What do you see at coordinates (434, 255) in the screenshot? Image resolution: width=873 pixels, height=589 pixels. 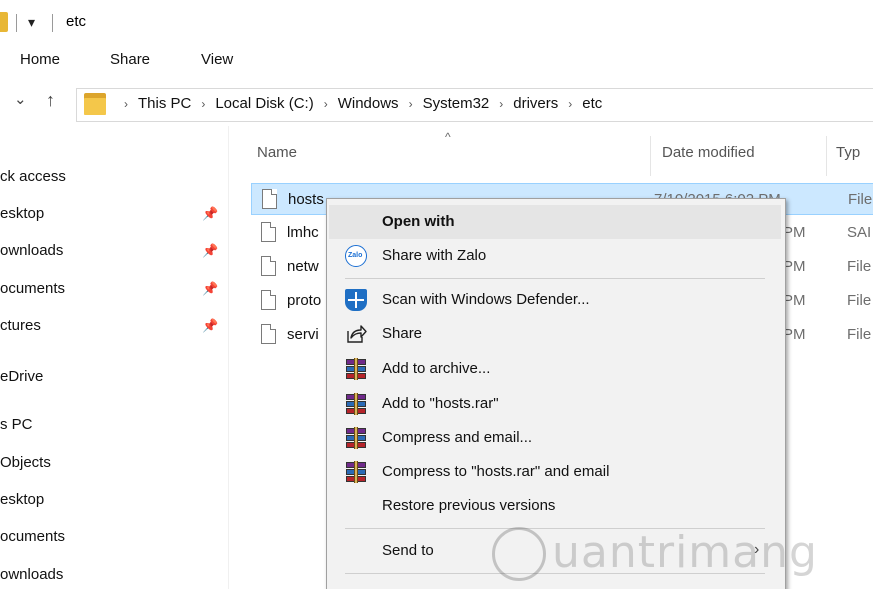 I see `menu-item-label: Share with Zalo` at bounding box center [434, 255].